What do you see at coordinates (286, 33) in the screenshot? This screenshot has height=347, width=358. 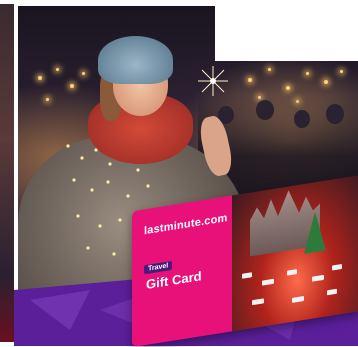 I see `white-corner-panel` at bounding box center [286, 33].